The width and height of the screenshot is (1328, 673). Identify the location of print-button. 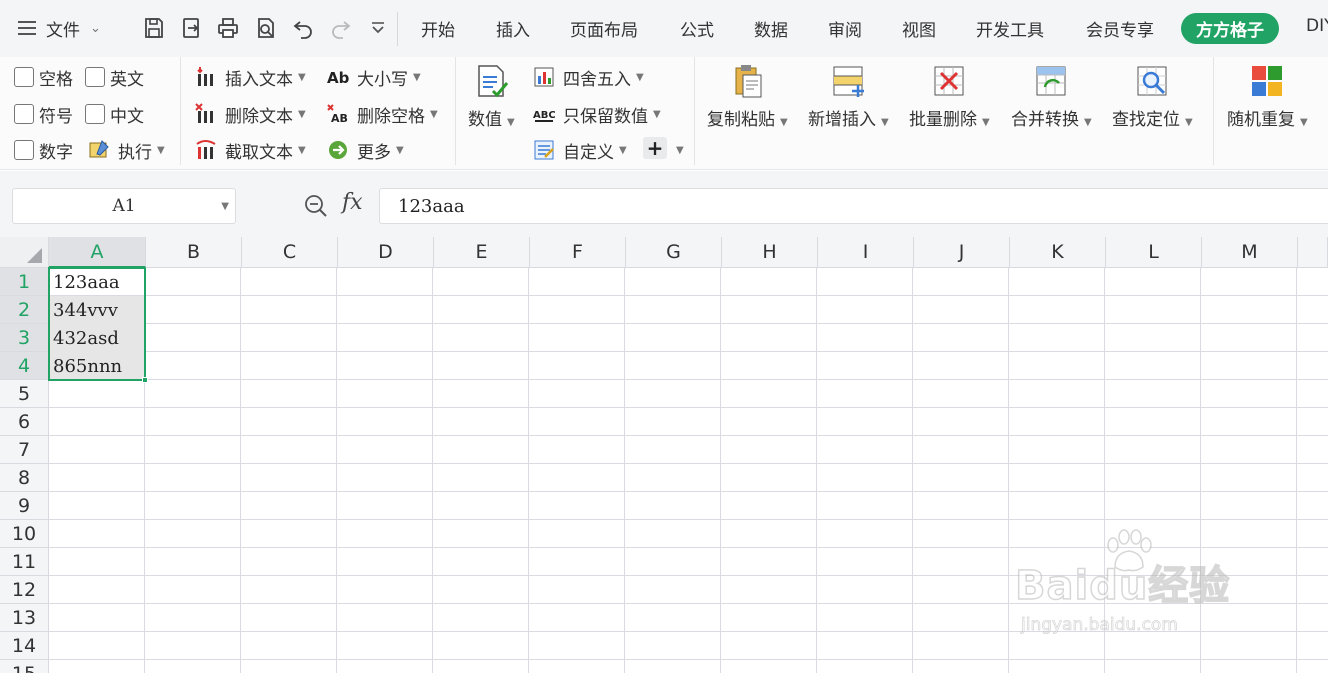
(228, 28).